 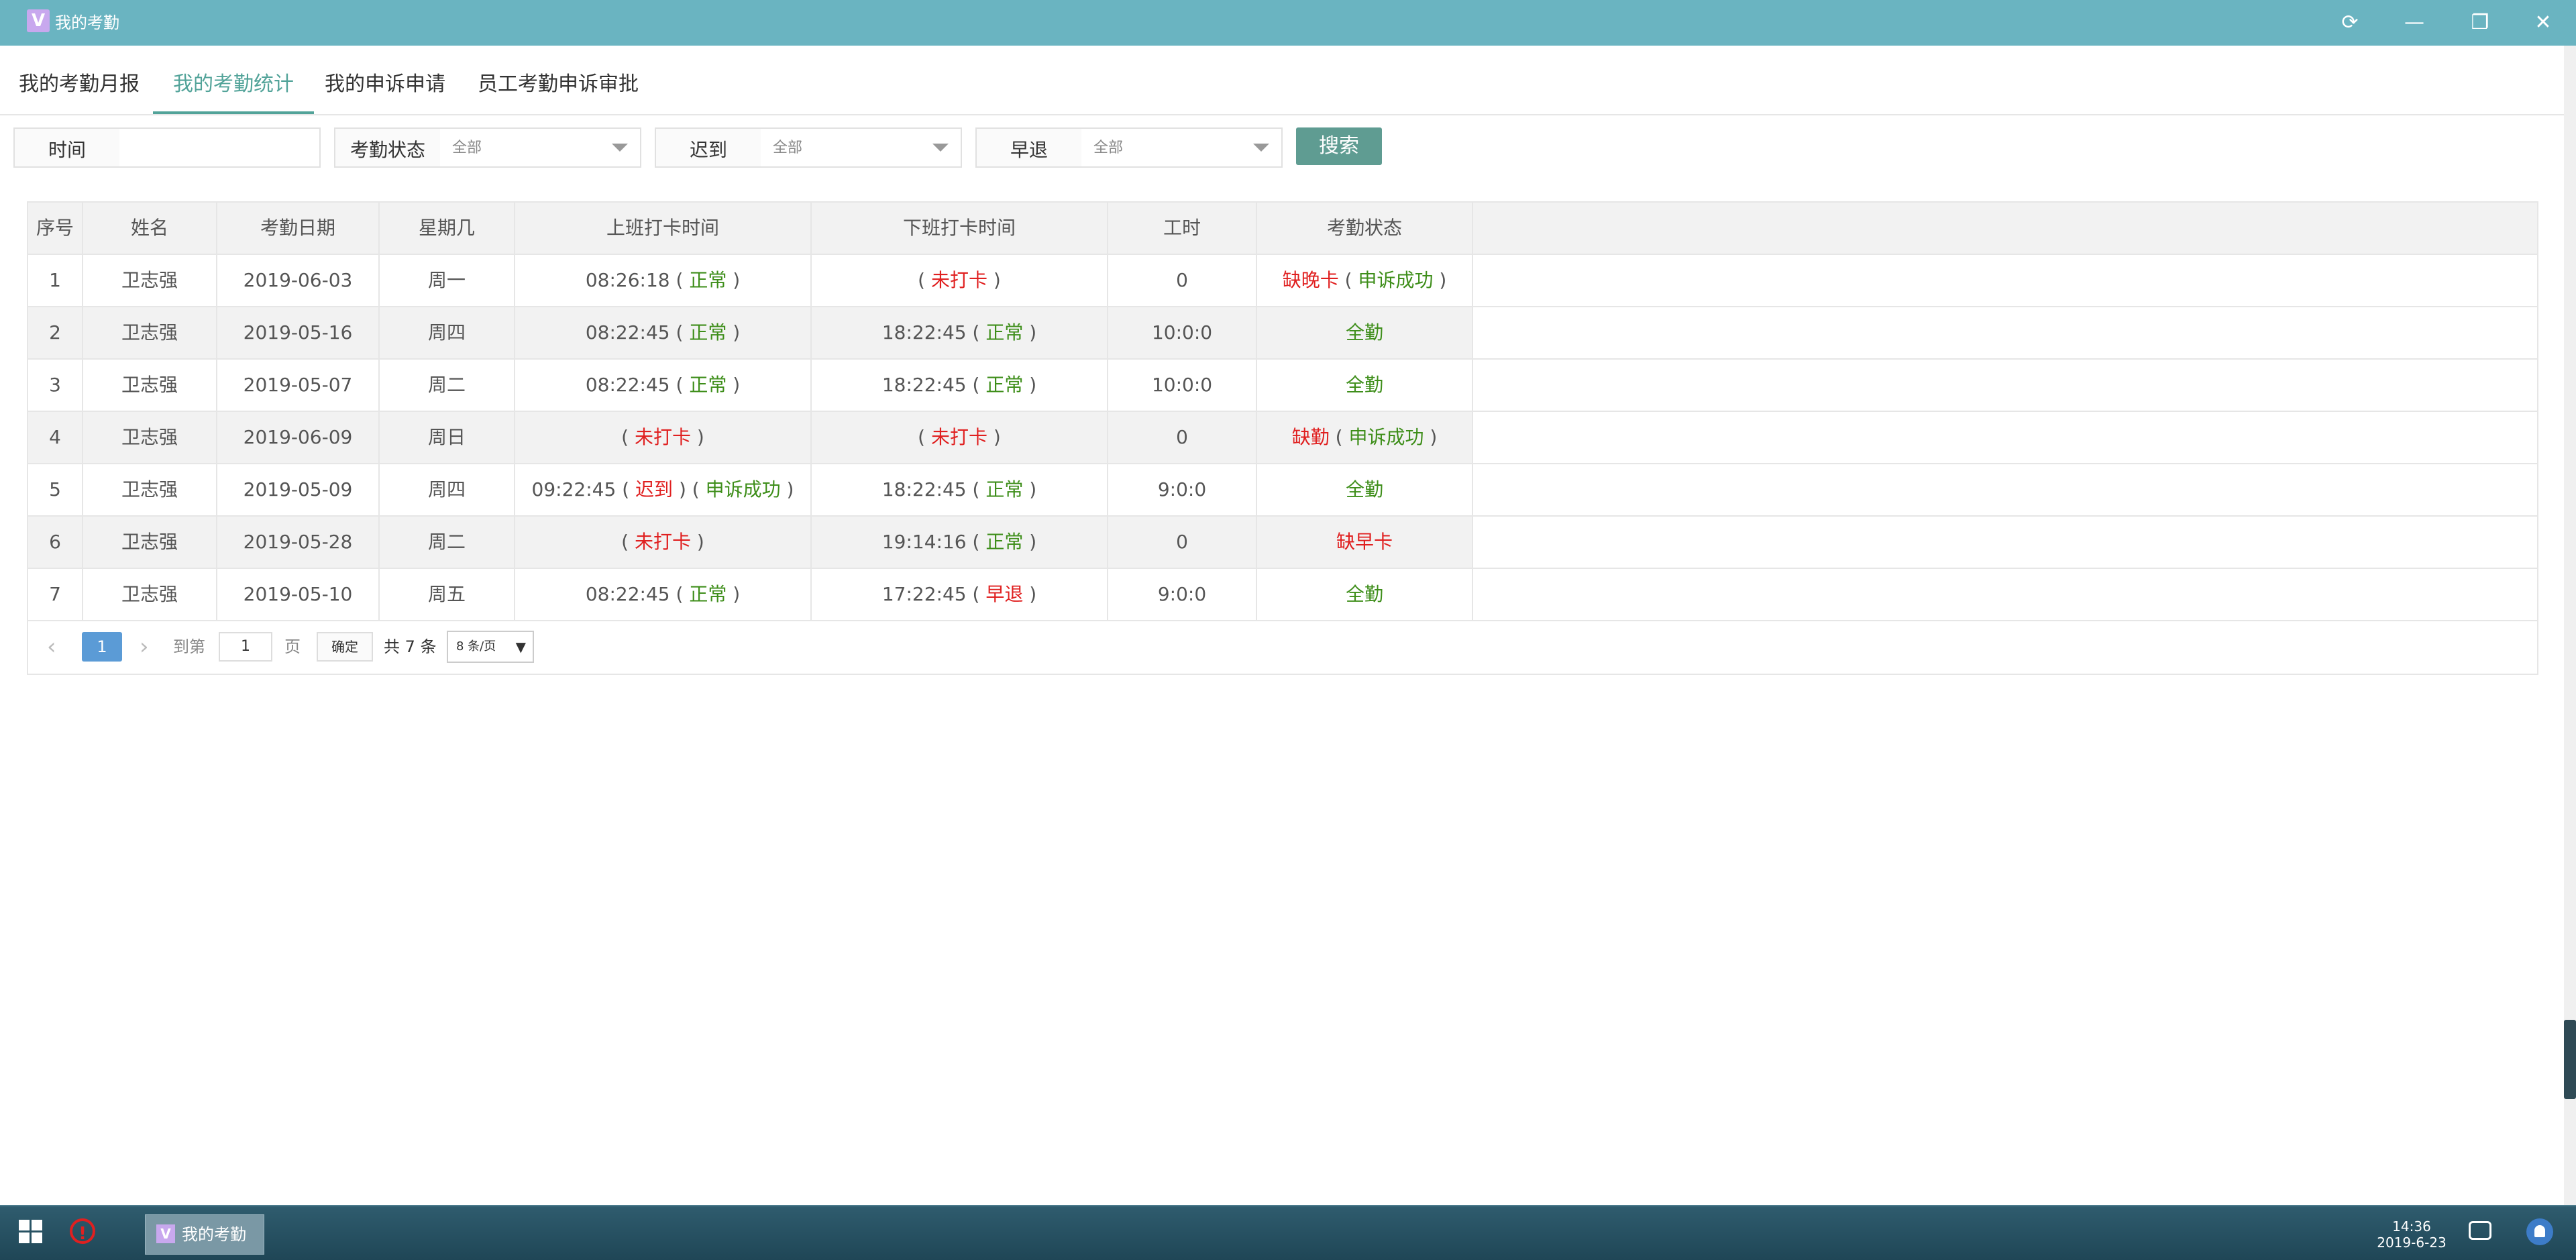 I want to click on attendance-status: 缺早卡, so click(x=1365, y=543).